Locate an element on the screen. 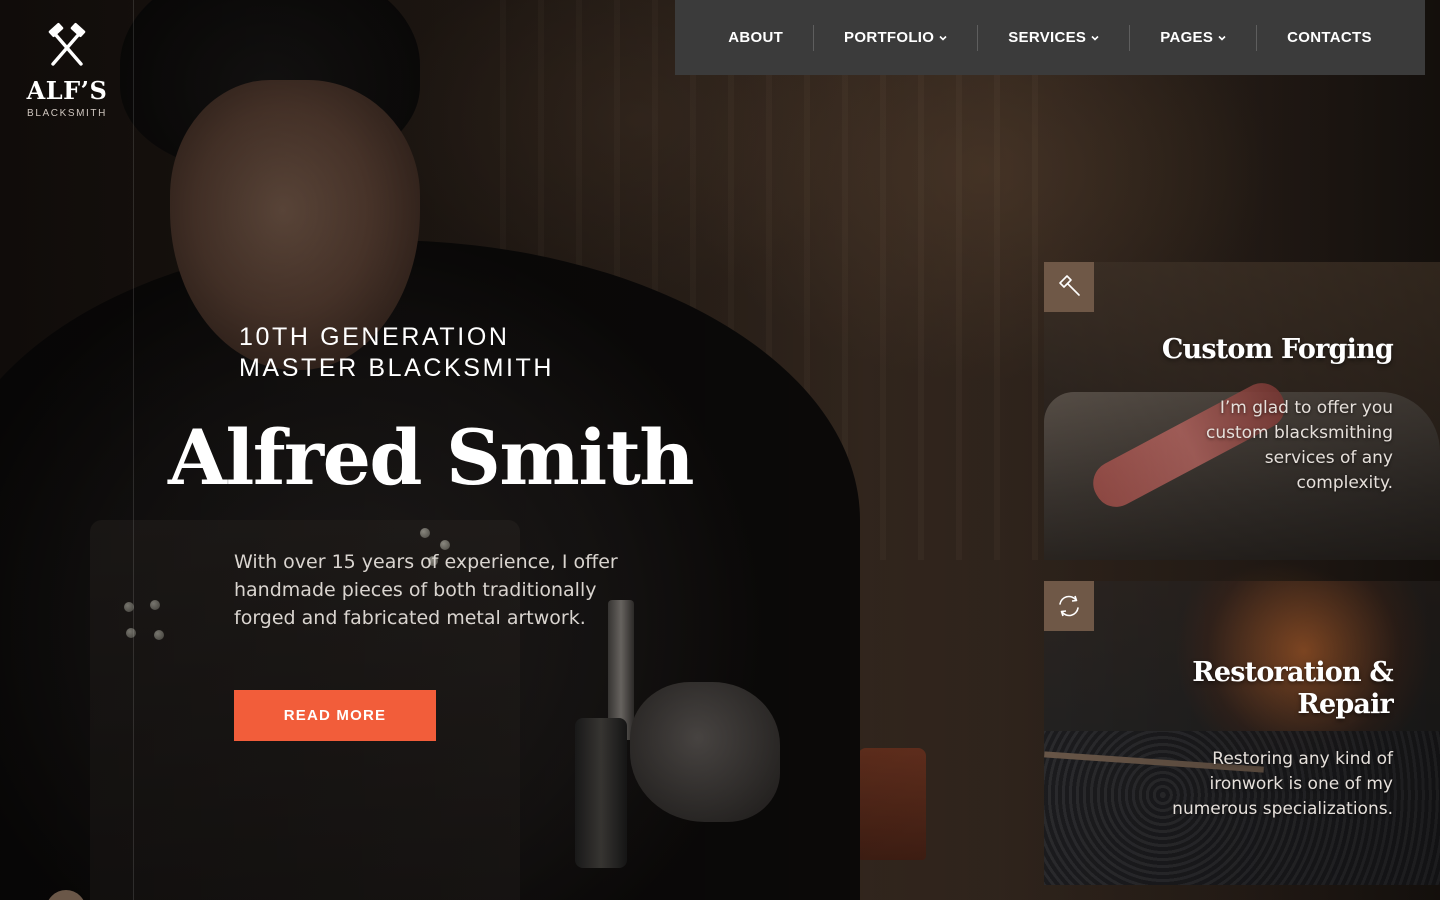  nav-item-about: ABOUT is located at coordinates (755, 38).